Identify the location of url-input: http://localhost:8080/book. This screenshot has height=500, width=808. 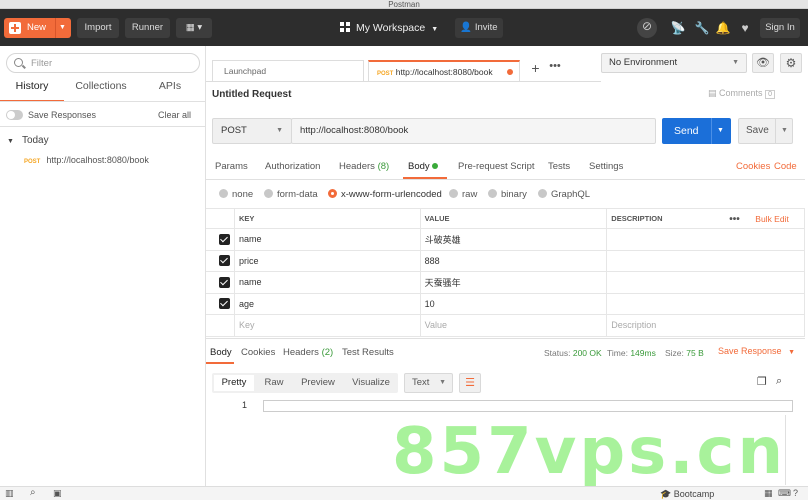
(473, 131).